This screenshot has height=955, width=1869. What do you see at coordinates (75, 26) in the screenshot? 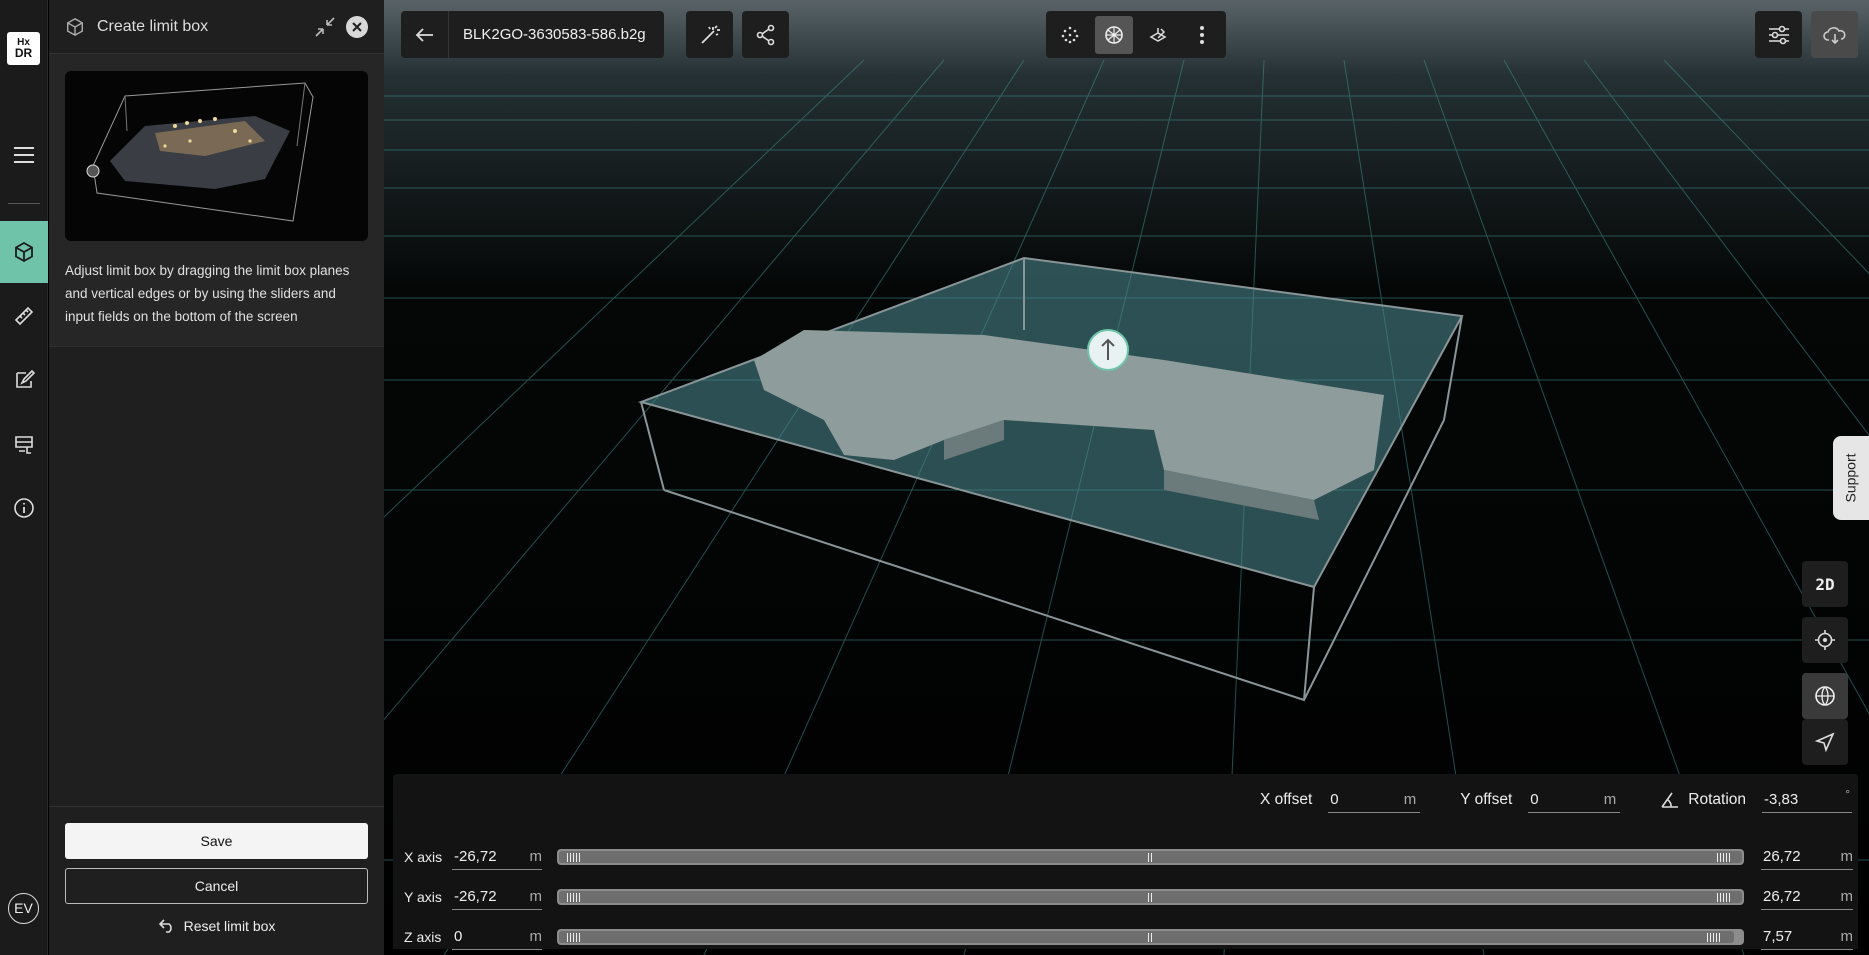
I see `limit-box-icon` at bounding box center [75, 26].